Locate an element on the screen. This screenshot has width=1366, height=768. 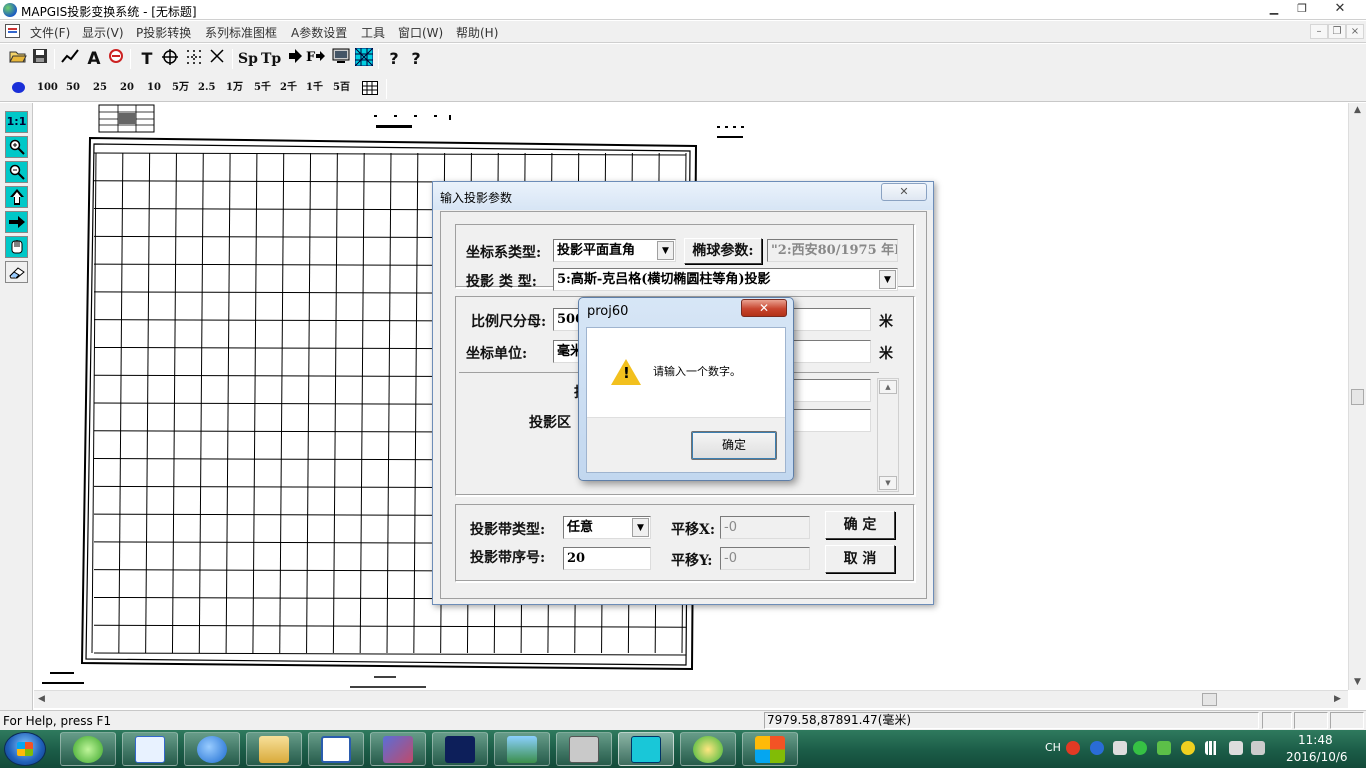
scale-2-5: 2.5 is located at coordinates (206, 88).